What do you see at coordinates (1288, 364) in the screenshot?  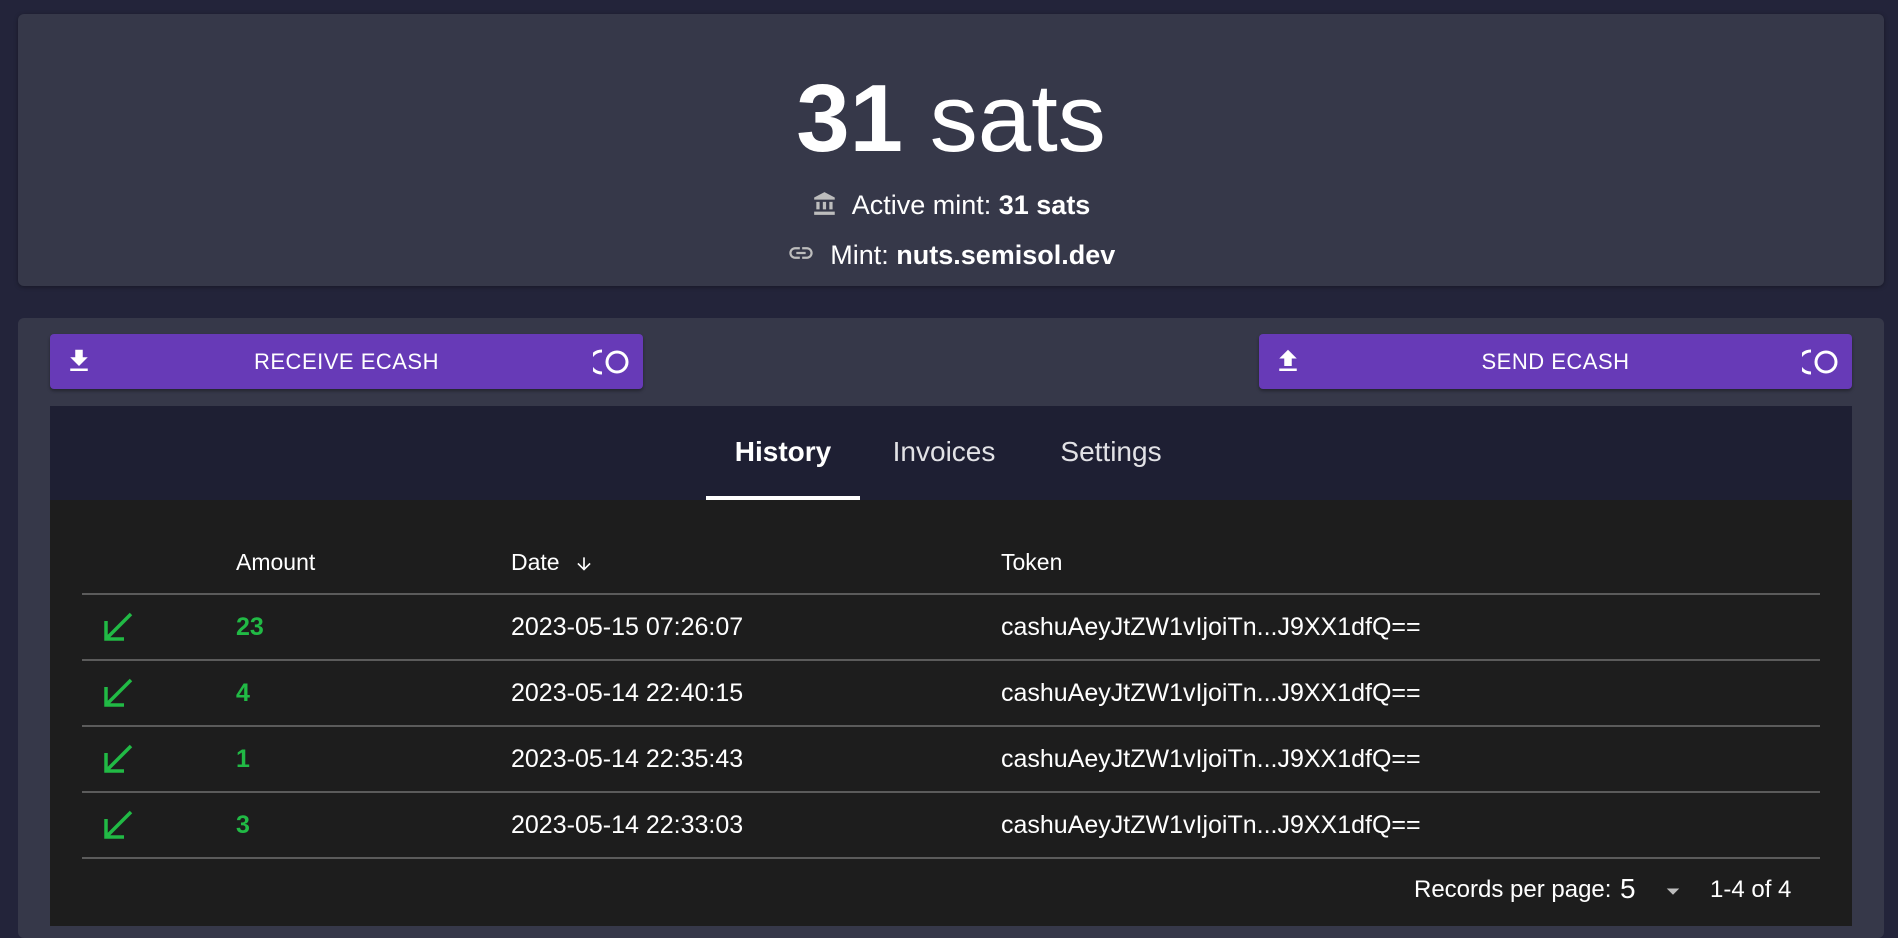 I see `upload-icon` at bounding box center [1288, 364].